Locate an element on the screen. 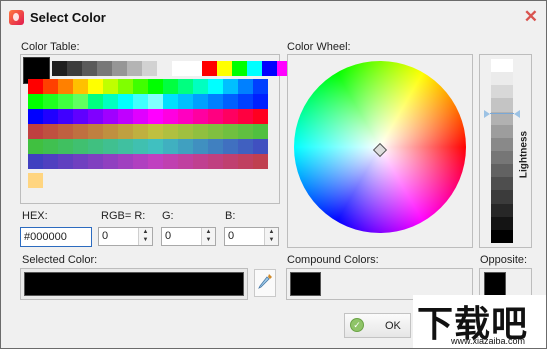 The width and height of the screenshot is (549, 351). b-spinner-arrows: ▲ ▼ is located at coordinates (271, 236).